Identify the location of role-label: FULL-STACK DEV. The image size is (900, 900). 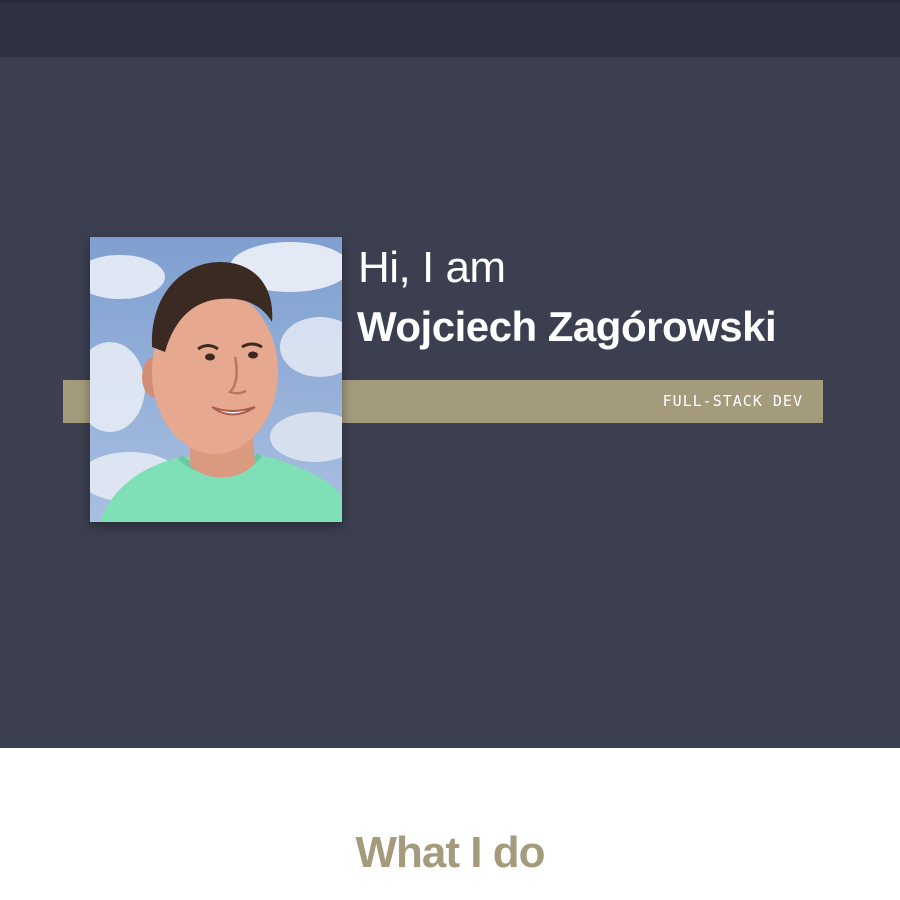
(732, 401).